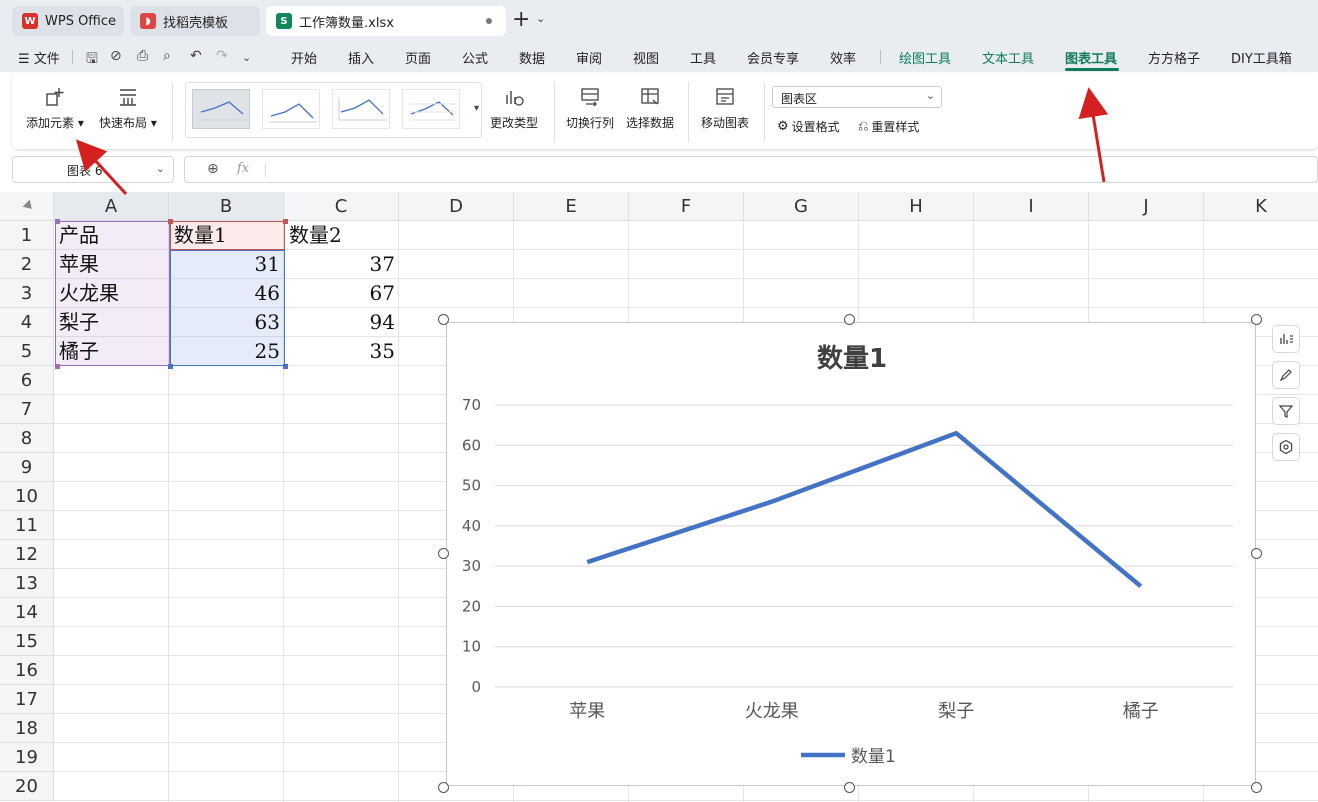 Image resolution: width=1318 pixels, height=802 pixels. I want to click on row-header-17: 17, so click(27, 699).